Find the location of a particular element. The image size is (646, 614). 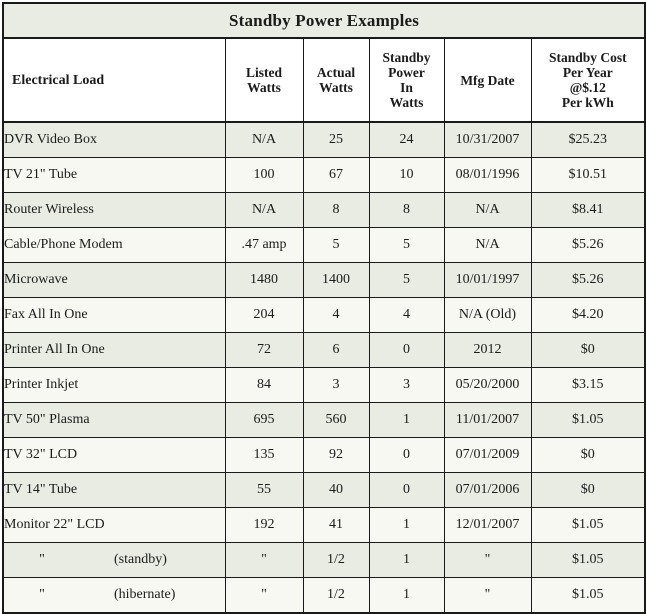

load-note: (hibernate) is located at coordinates (145, 594).